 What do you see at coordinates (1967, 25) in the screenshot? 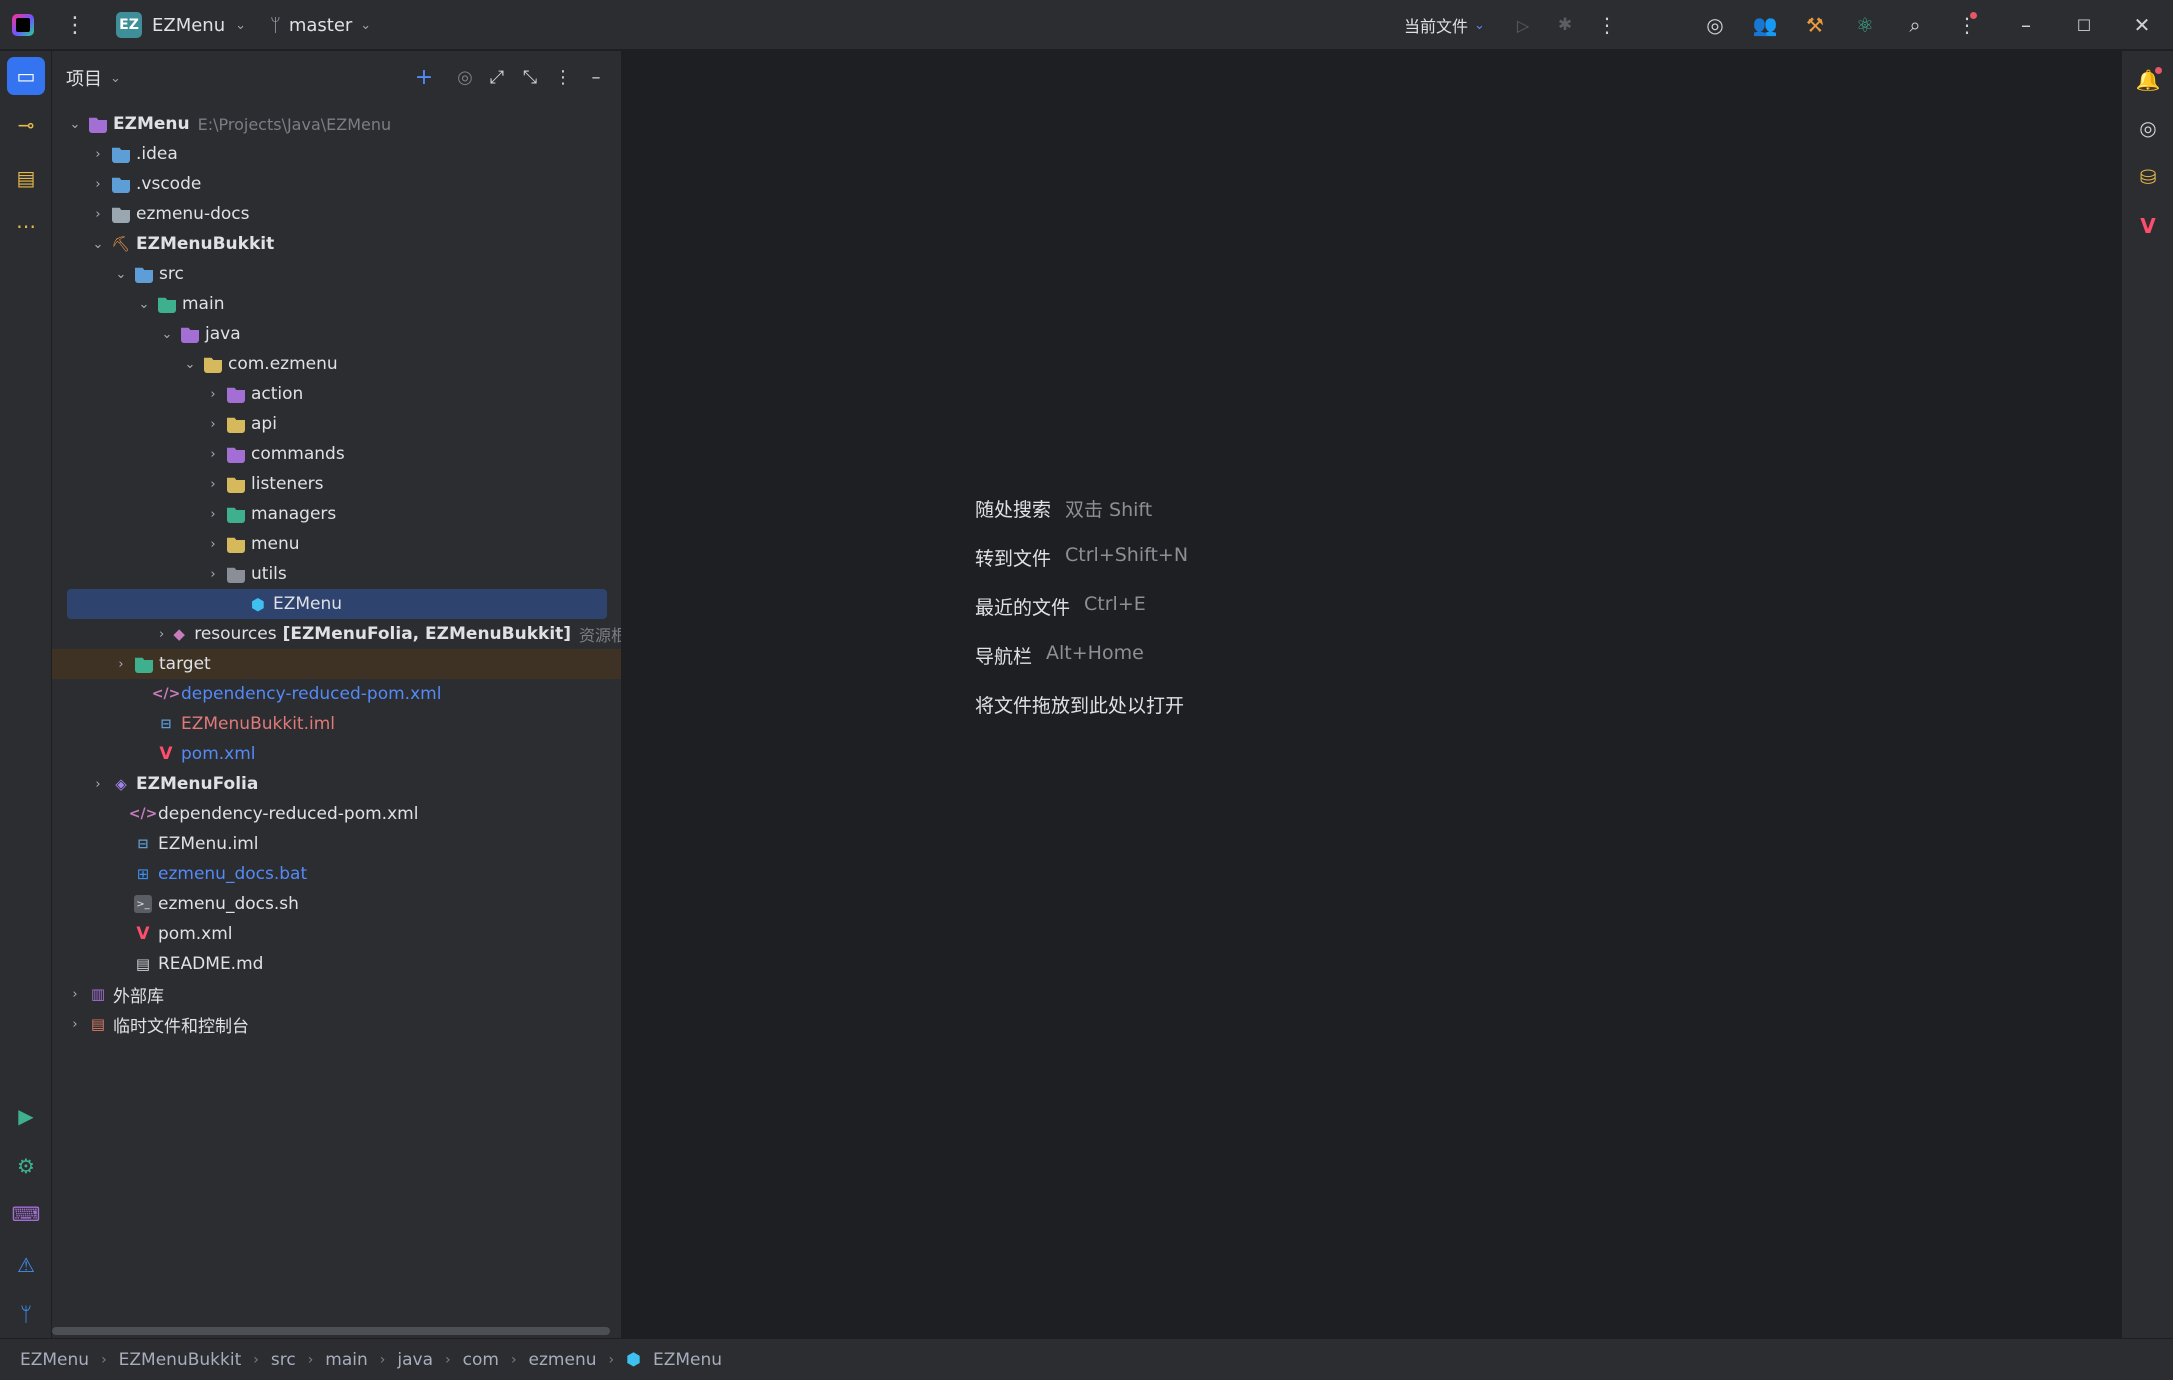
I see `settings-updates-icon: ⋮` at bounding box center [1967, 25].